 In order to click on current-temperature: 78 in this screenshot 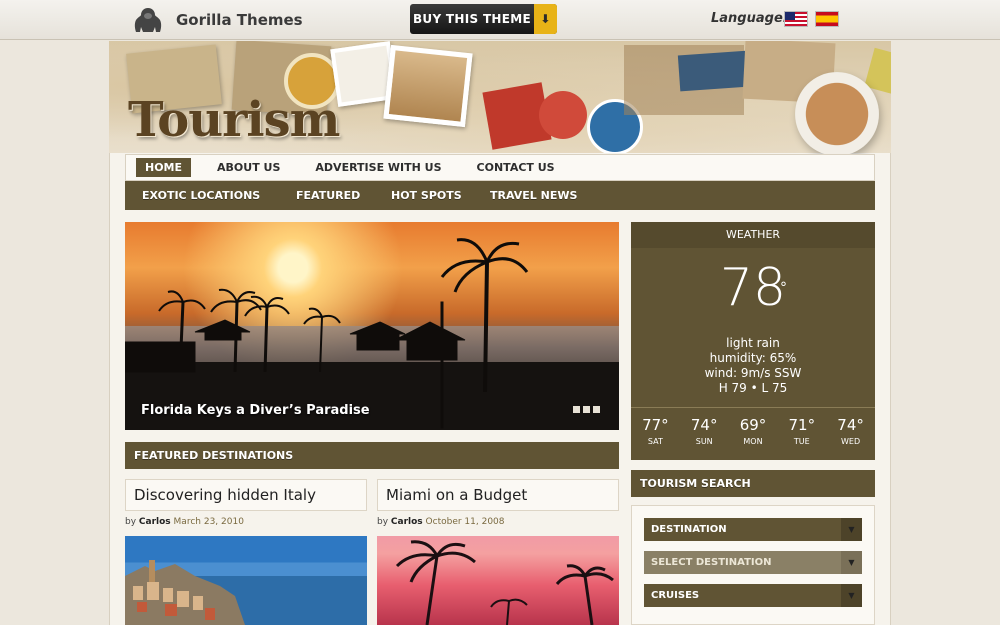, I will do `click(753, 288)`.